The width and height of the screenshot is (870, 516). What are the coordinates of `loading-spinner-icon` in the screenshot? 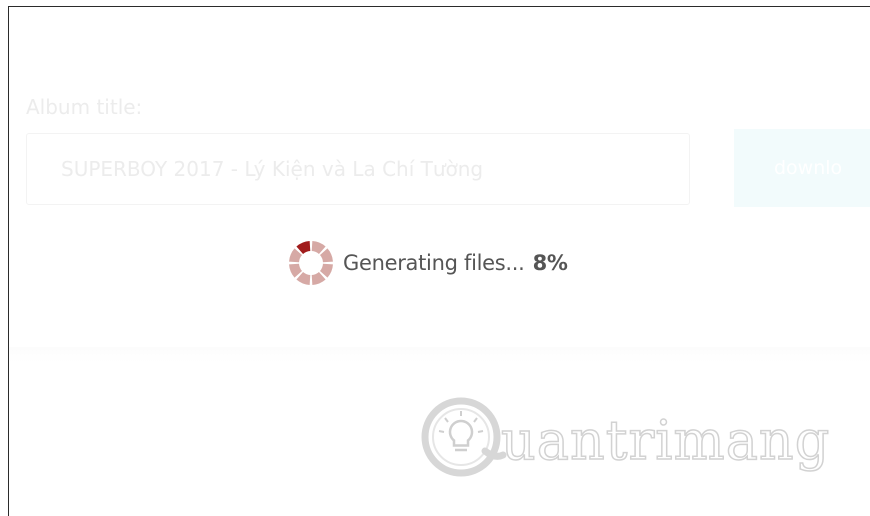 It's located at (311, 263).